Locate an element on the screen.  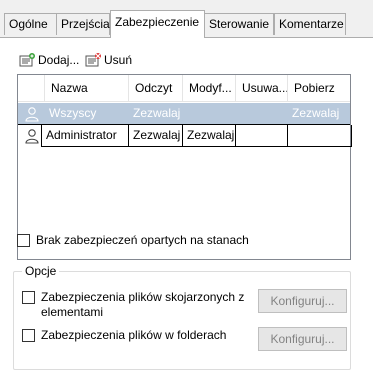
grid-header: Nazwa Odczyt Modyf... Usuwa... Pobierz is located at coordinates (184, 88).